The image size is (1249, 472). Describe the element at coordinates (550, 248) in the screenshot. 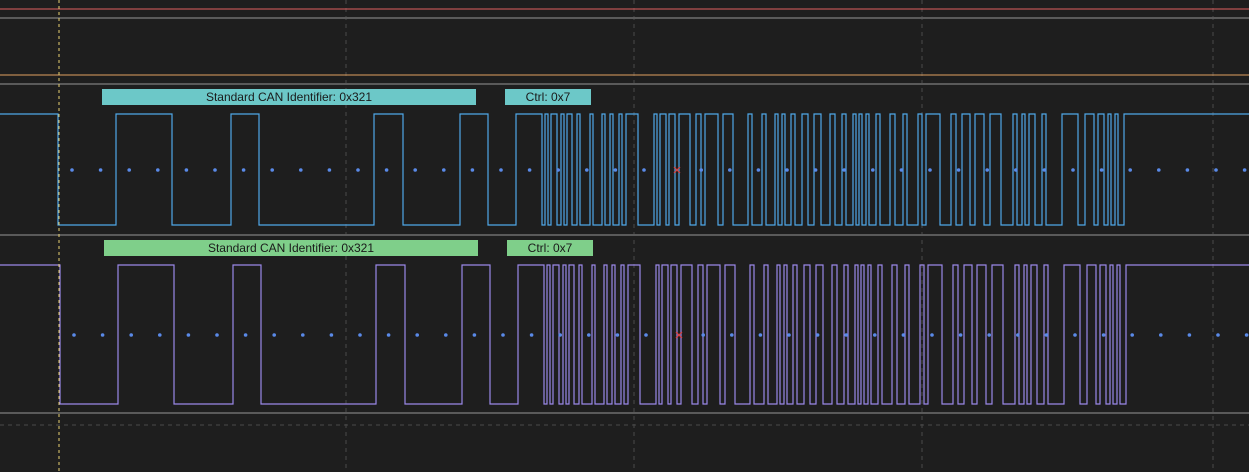

I see `can-ctrl-label-ch2: Ctrl: 0x7` at that location.